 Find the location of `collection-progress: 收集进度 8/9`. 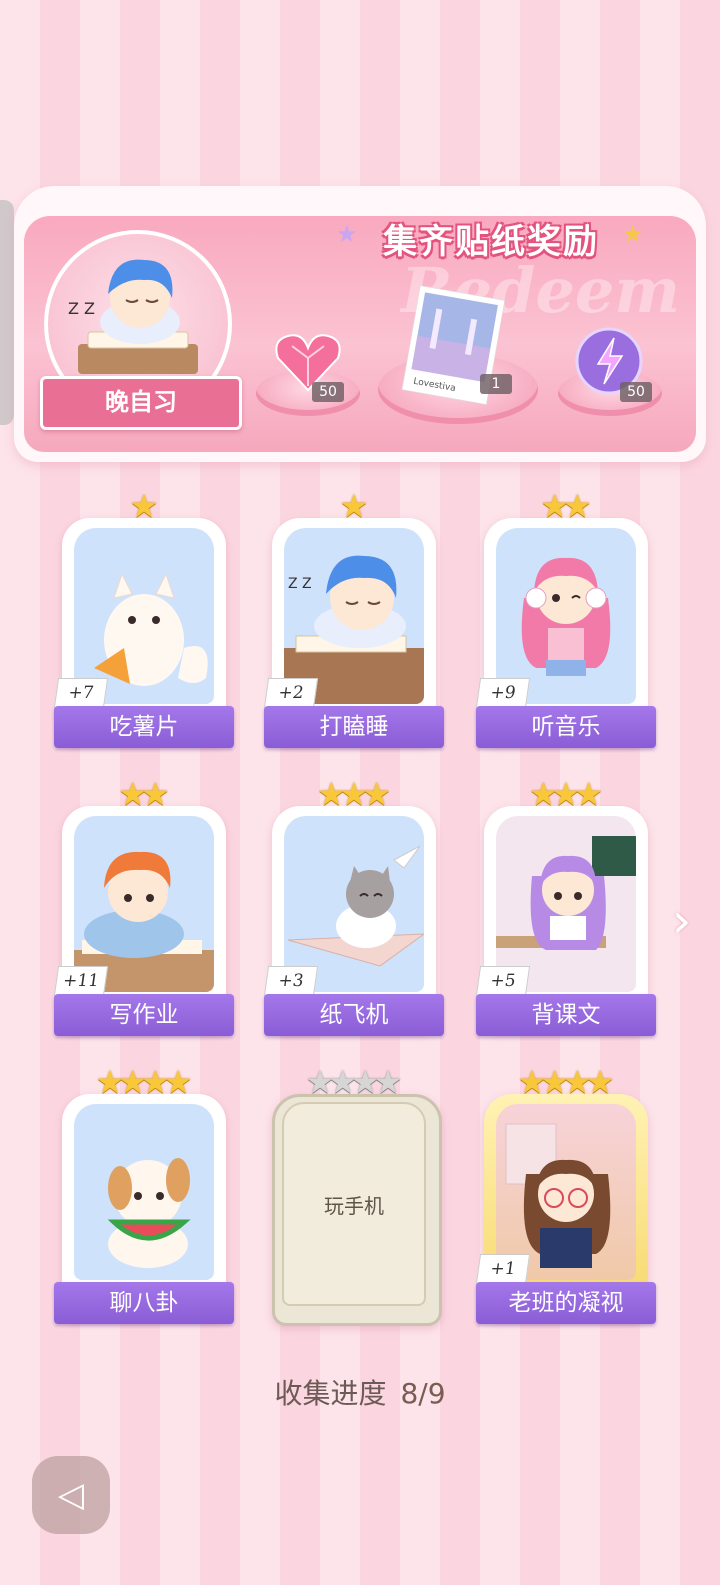

collection-progress: 收集进度 8/9 is located at coordinates (360, 1392).